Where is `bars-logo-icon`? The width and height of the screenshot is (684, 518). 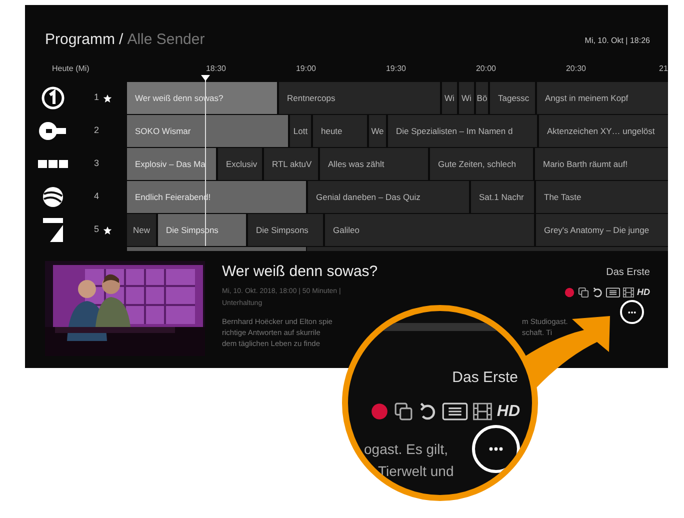
bars-logo-icon is located at coordinates (53, 164).